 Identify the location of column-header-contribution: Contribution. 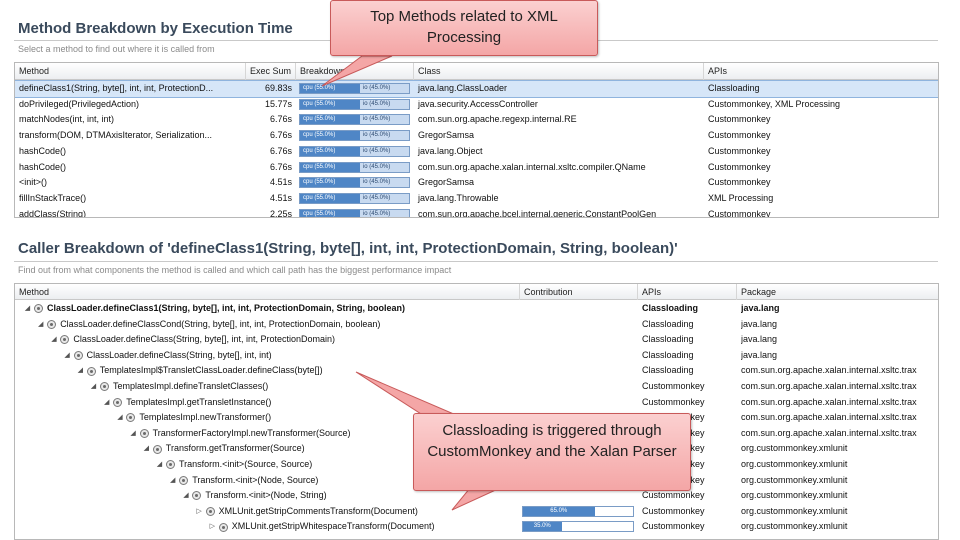
(579, 292).